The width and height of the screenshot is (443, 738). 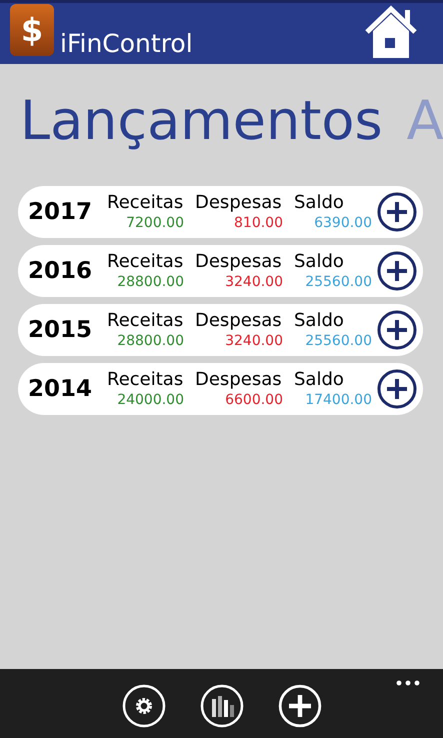 What do you see at coordinates (222, 706) in the screenshot?
I see `chart-button` at bounding box center [222, 706].